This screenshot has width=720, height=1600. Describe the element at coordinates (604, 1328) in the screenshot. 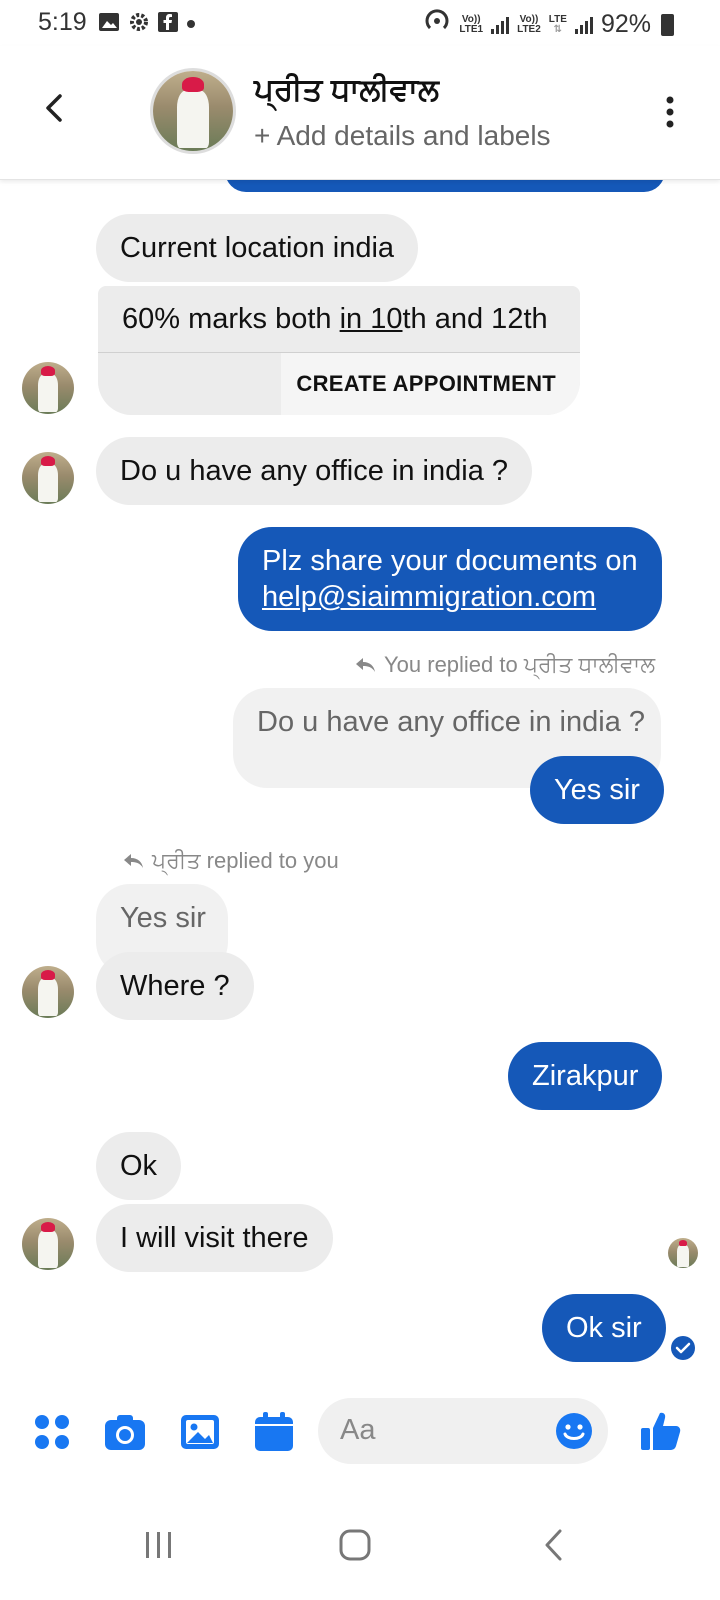

I see `outgoing-message: Ok sir` at that location.